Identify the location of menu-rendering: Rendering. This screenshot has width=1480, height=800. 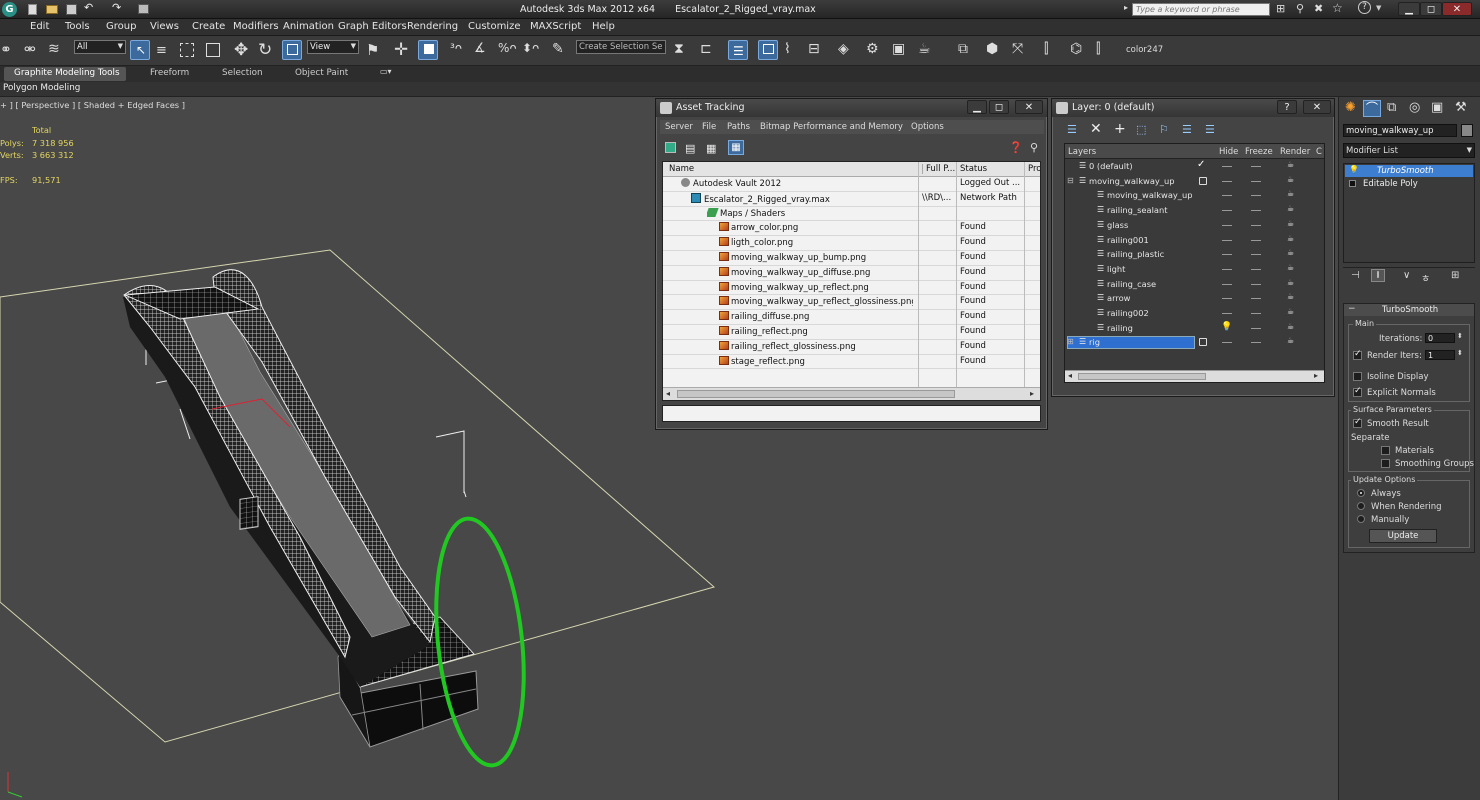
(432, 26).